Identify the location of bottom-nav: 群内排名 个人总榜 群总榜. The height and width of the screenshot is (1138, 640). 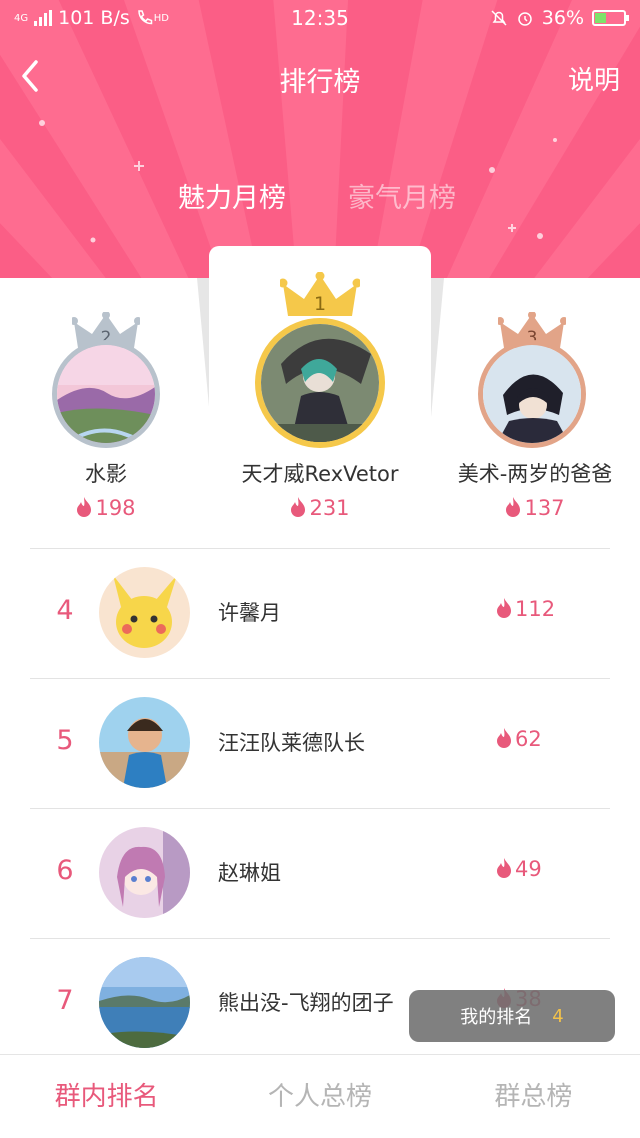
(320, 1096).